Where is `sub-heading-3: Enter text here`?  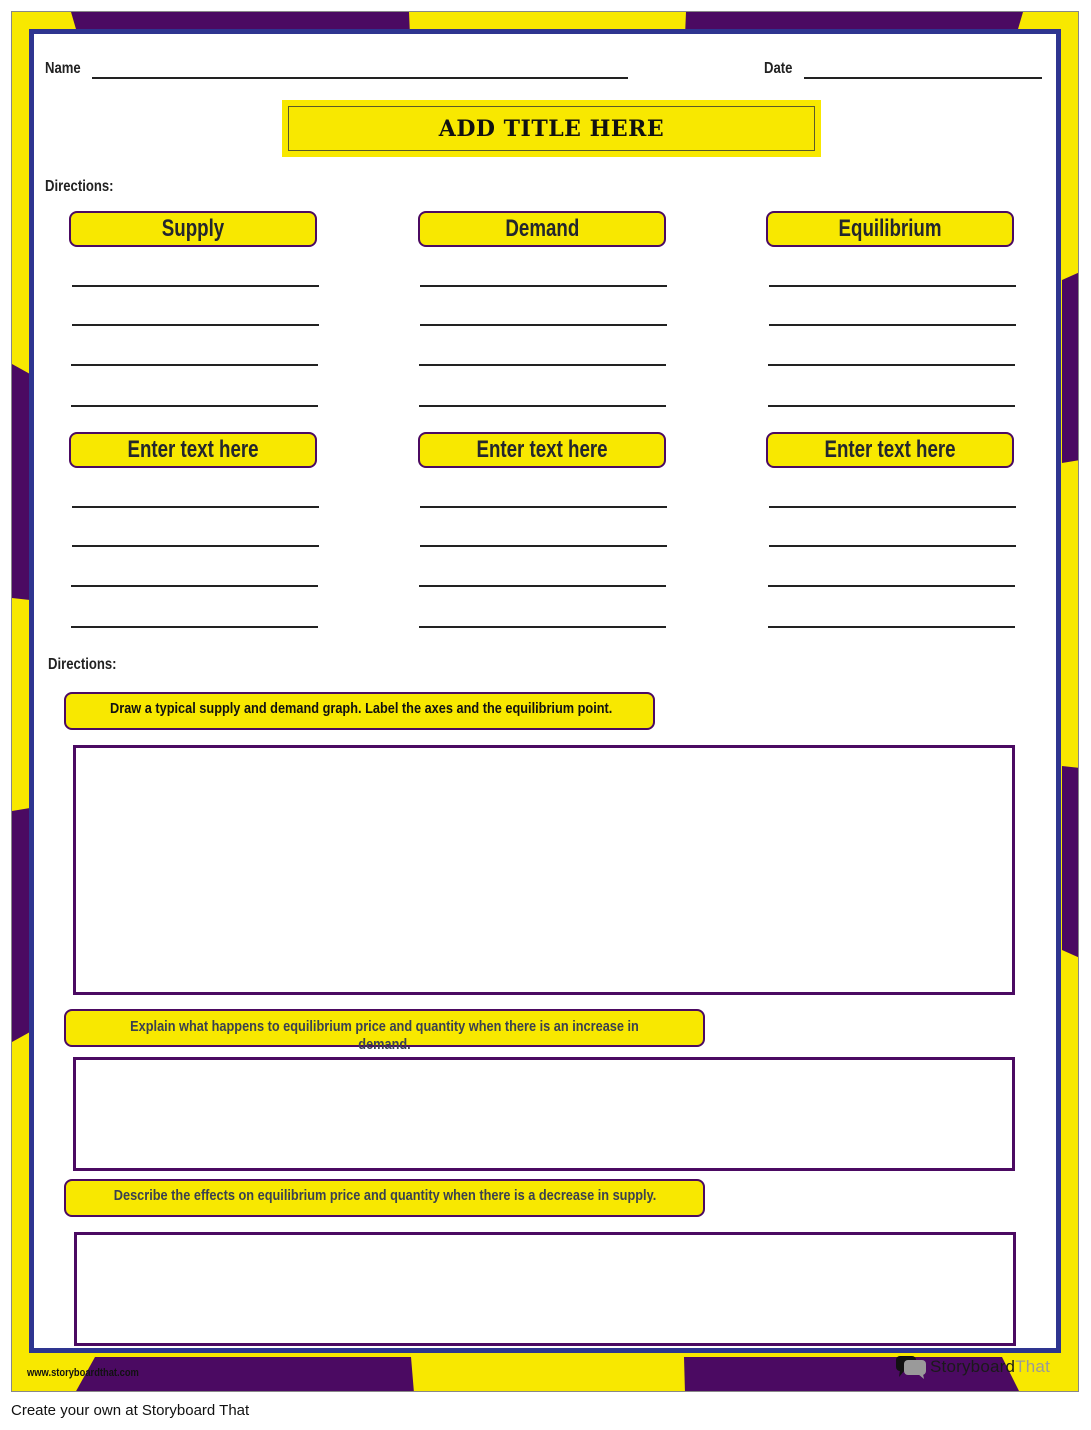 sub-heading-3: Enter text here is located at coordinates (890, 450).